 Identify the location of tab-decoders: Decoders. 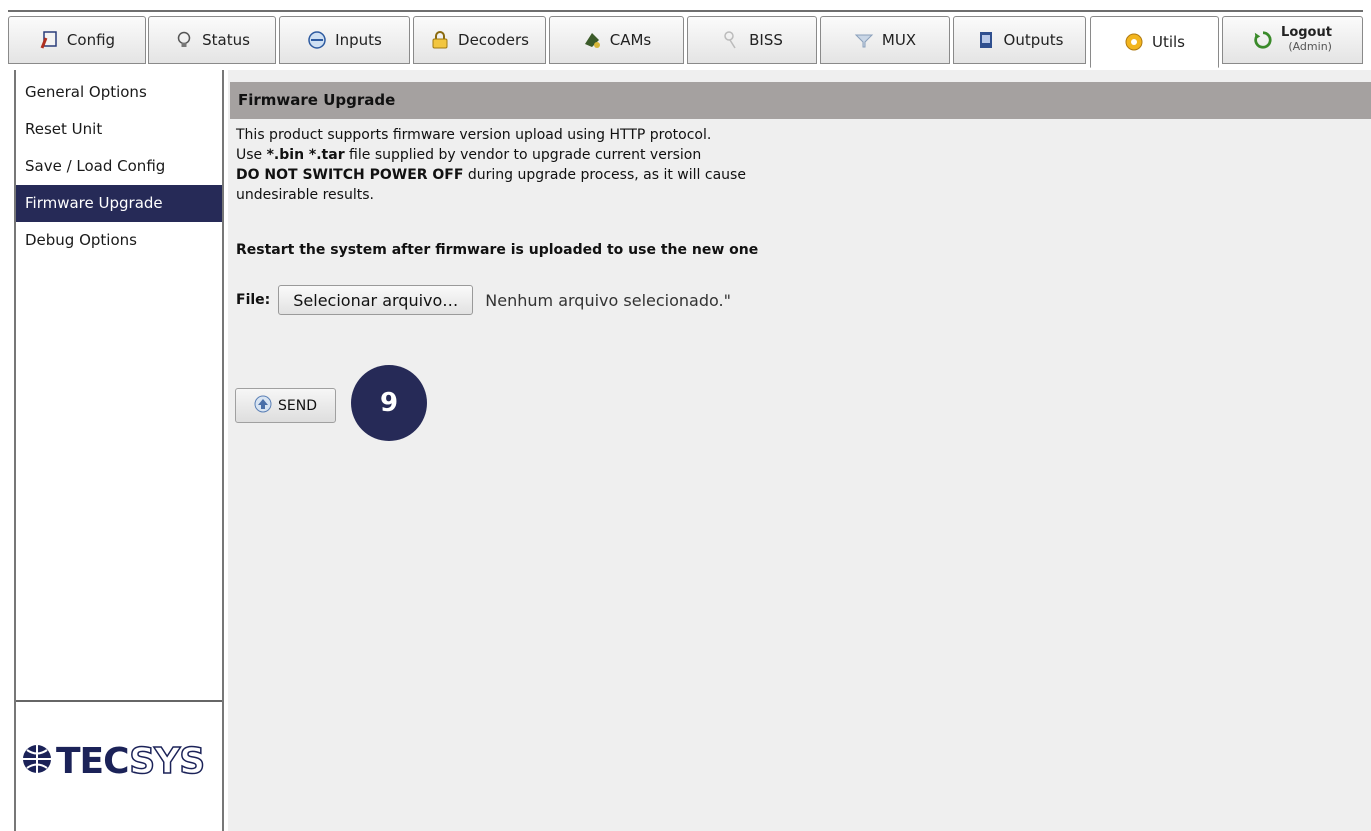
(479, 40).